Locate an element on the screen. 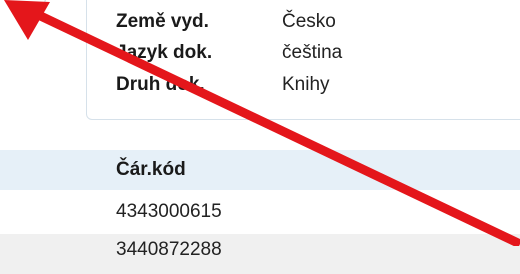 The width and height of the screenshot is (520, 274). detail-value: Česko is located at coordinates (309, 21).